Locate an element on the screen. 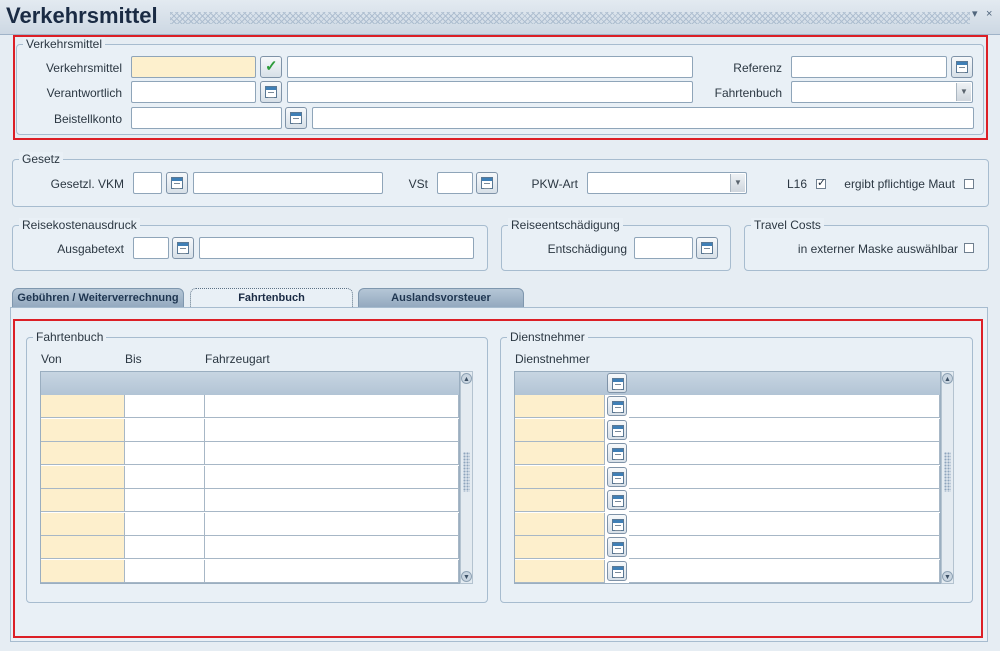 Image resolution: width=1000 pixels, height=651 pixels. legend-gesetz: Gesetz is located at coordinates (41, 159).